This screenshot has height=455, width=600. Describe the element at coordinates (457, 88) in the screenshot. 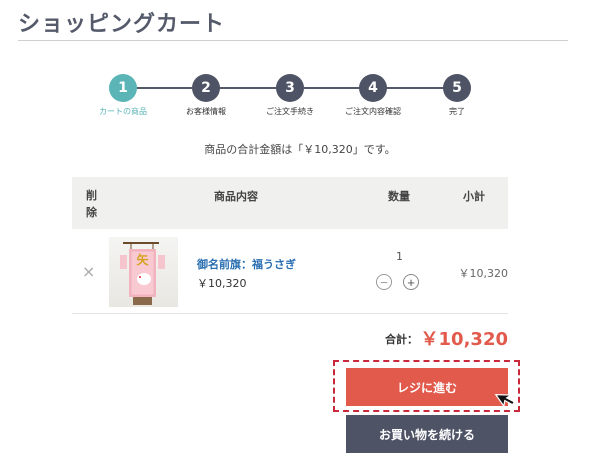

I see `step-number: 5` at that location.